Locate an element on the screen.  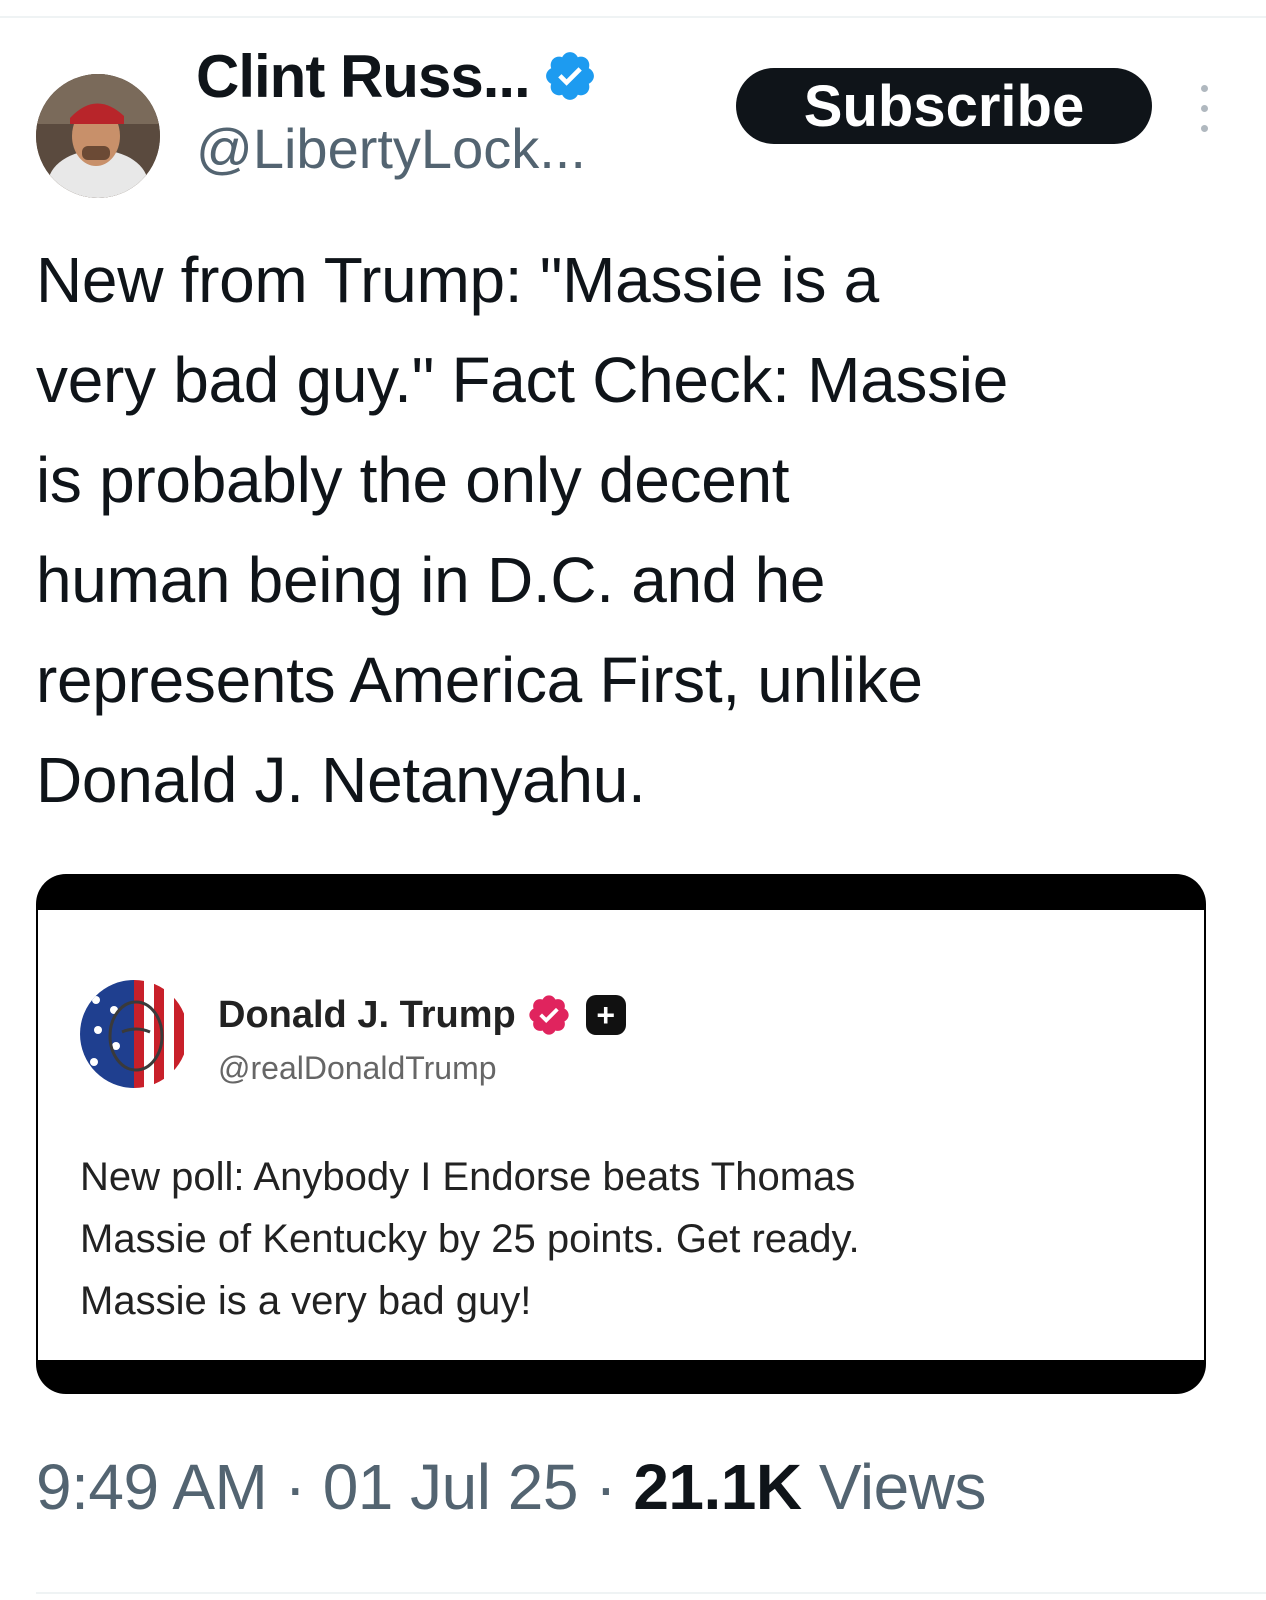
quoted-name-row: Donald J. Trump + is located at coordinates (422, 1015).